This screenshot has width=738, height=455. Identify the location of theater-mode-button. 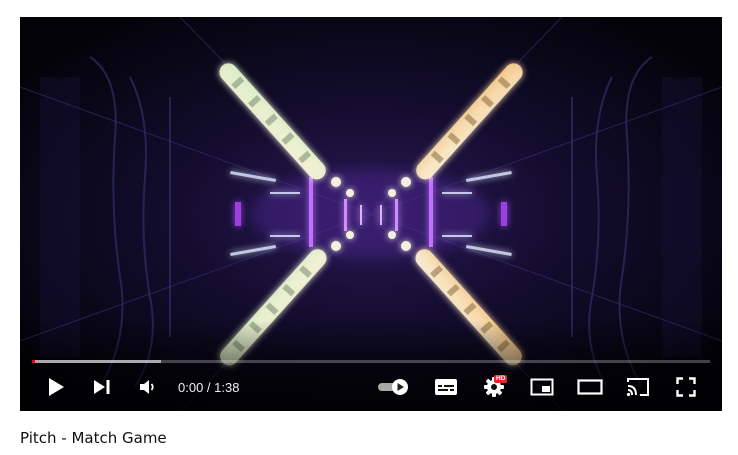
(590, 387).